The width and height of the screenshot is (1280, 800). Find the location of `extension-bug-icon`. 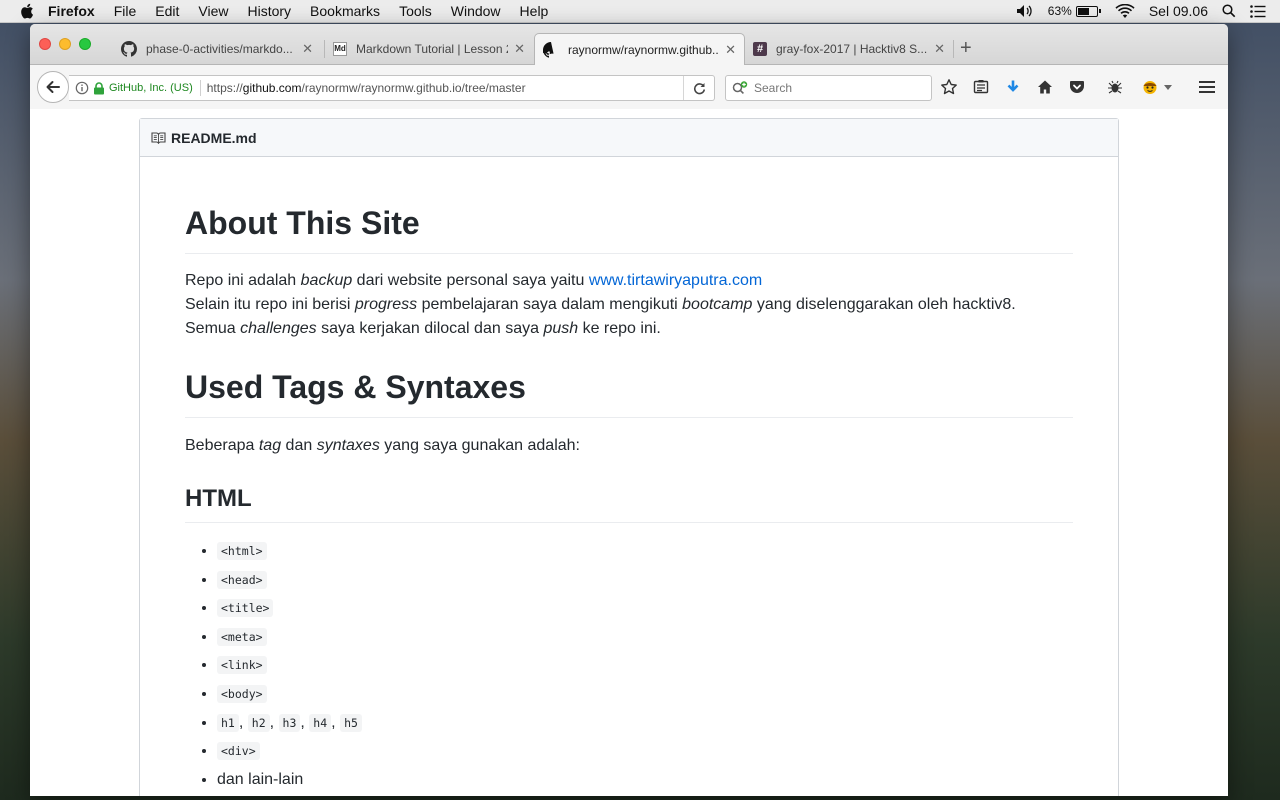

extension-bug-icon is located at coordinates (1115, 87).